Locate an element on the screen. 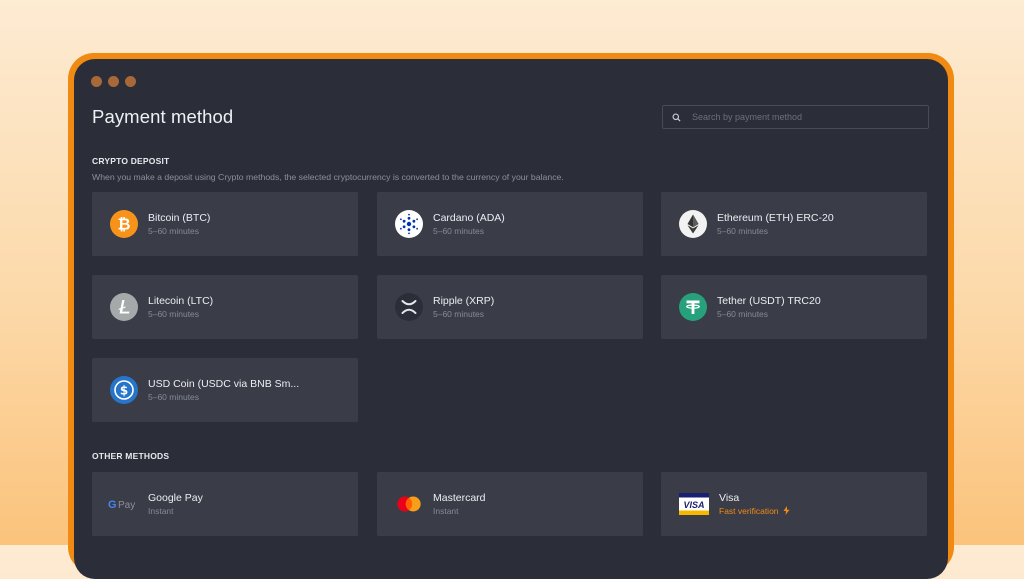 Image resolution: width=1024 pixels, height=579 pixels. search-box is located at coordinates (795, 117).